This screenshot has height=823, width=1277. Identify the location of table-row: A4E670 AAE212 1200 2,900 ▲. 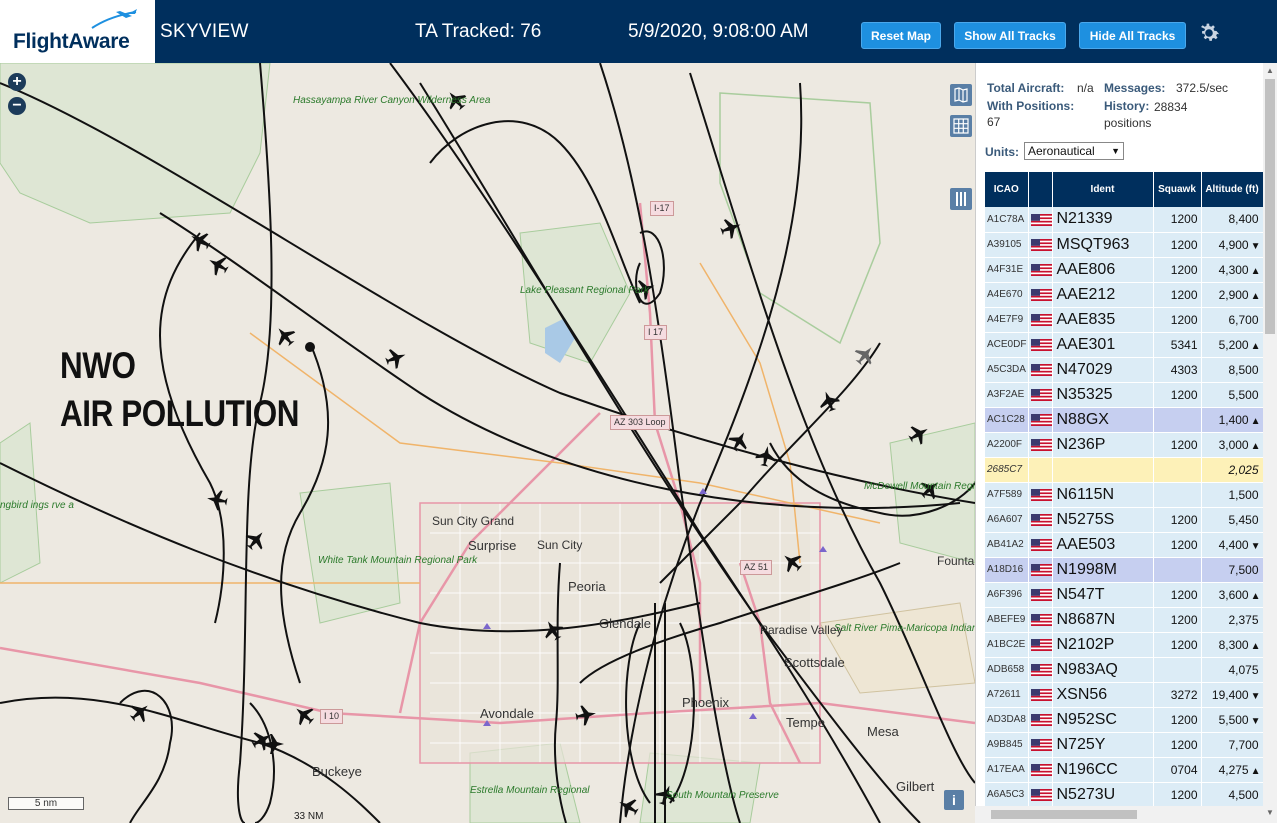
(1124, 295).